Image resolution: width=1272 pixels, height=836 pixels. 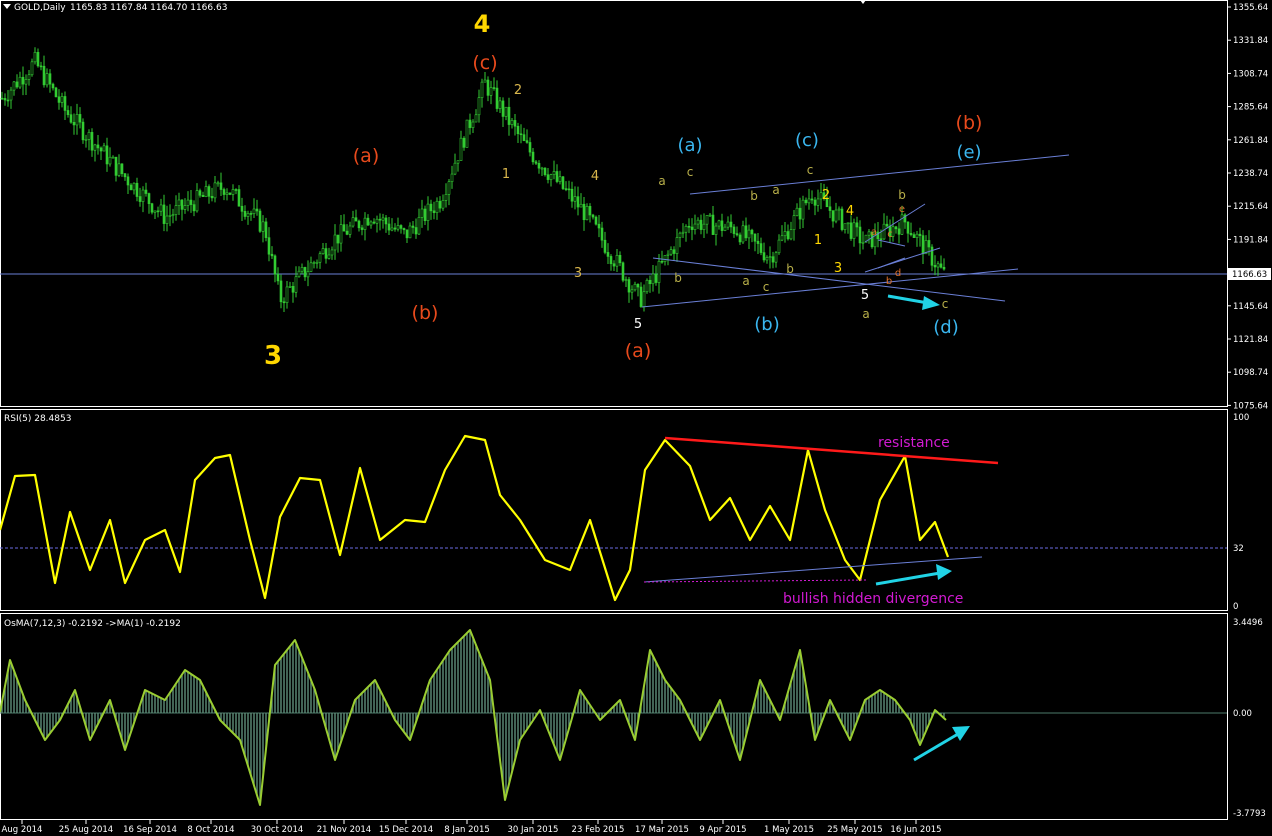 I want to click on rsi-tick-label: 0, so click(x=1235, y=607).